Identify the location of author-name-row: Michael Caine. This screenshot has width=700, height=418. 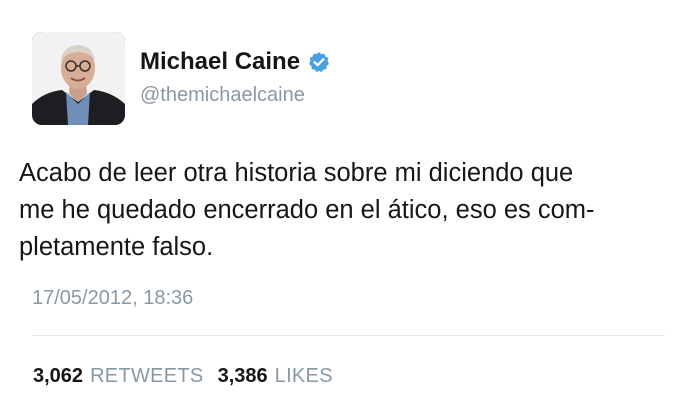
(235, 62).